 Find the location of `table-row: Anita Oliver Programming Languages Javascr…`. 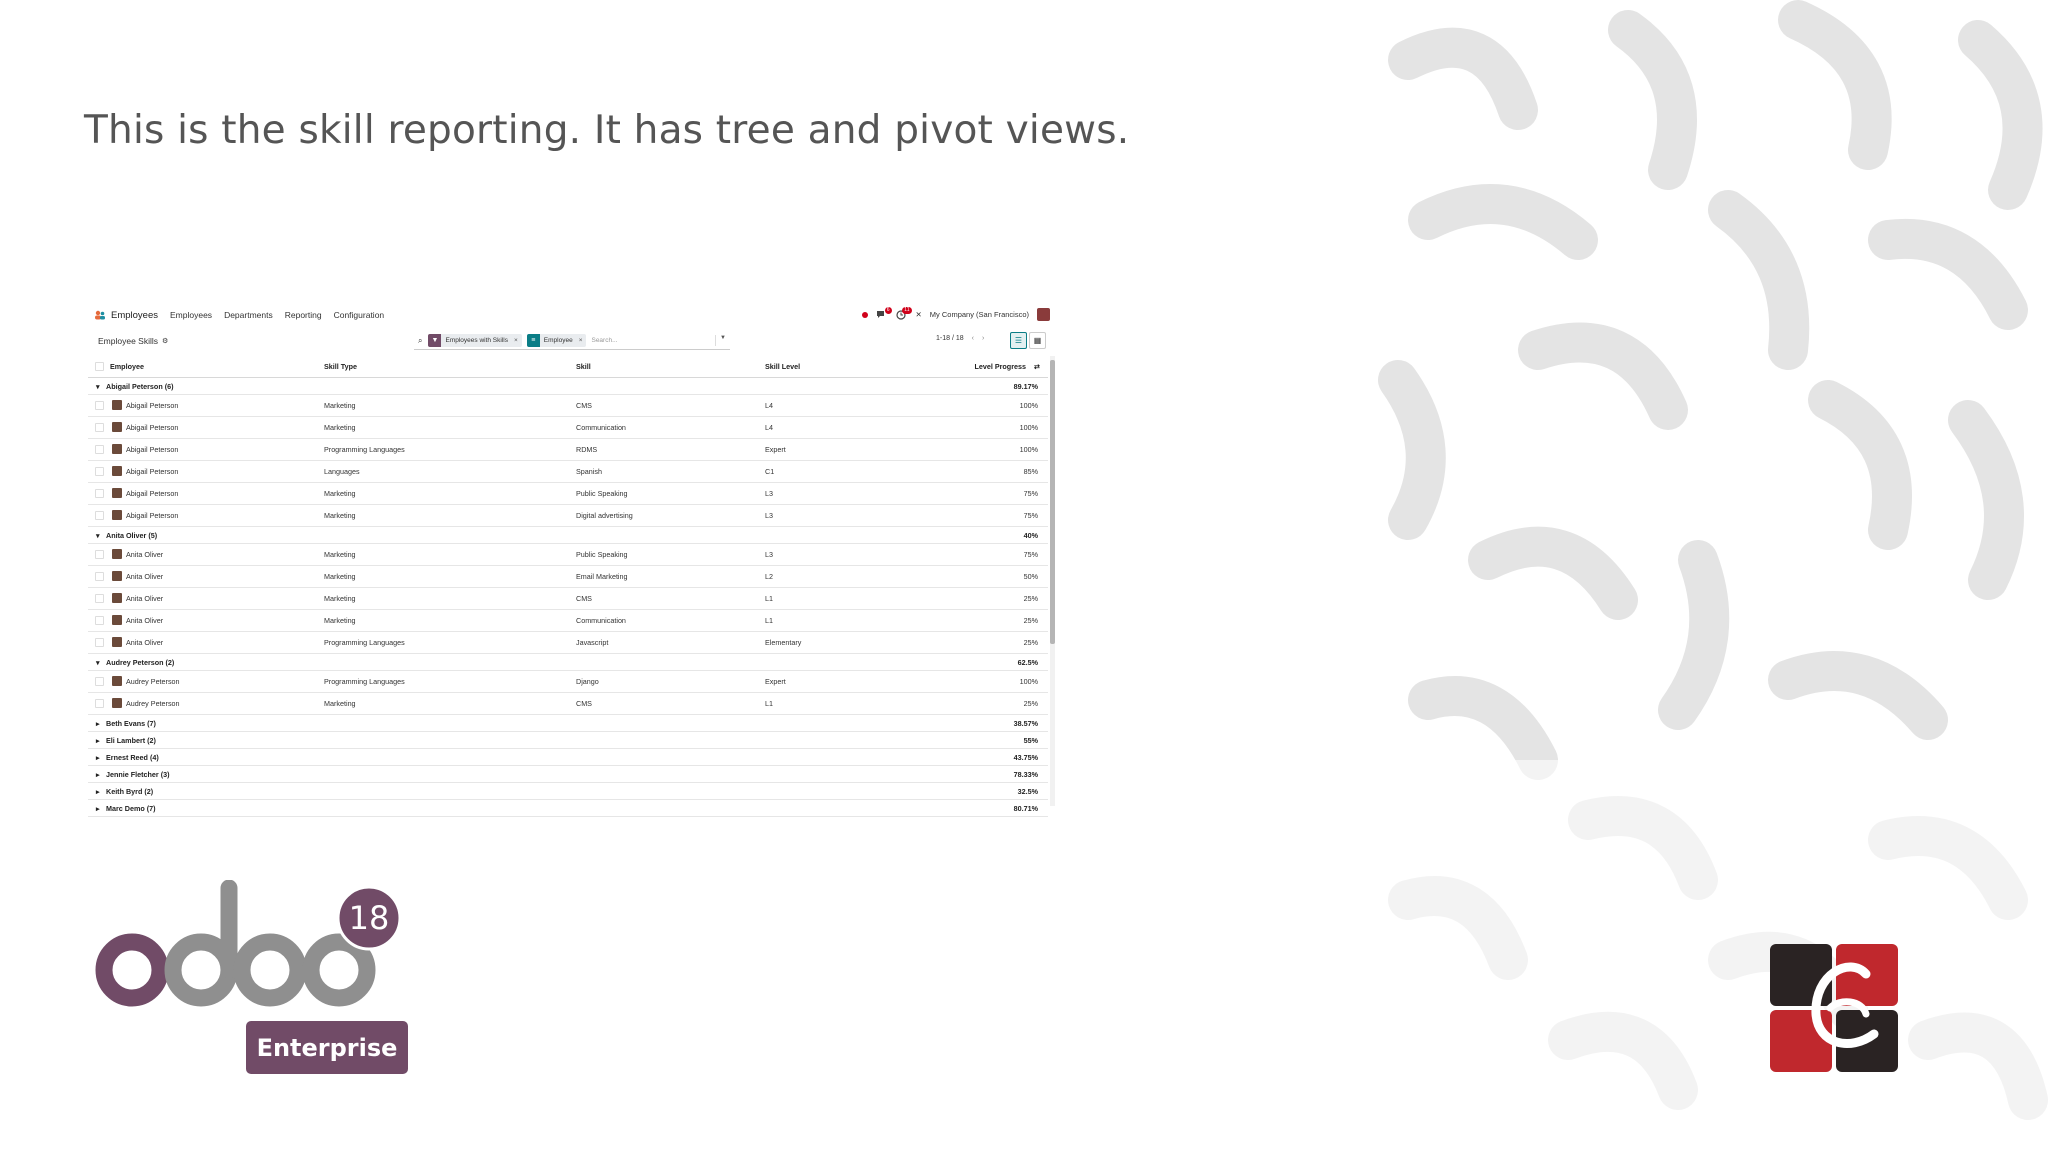

table-row: Anita Oliver Programming Languages Javascr… is located at coordinates (568, 643).